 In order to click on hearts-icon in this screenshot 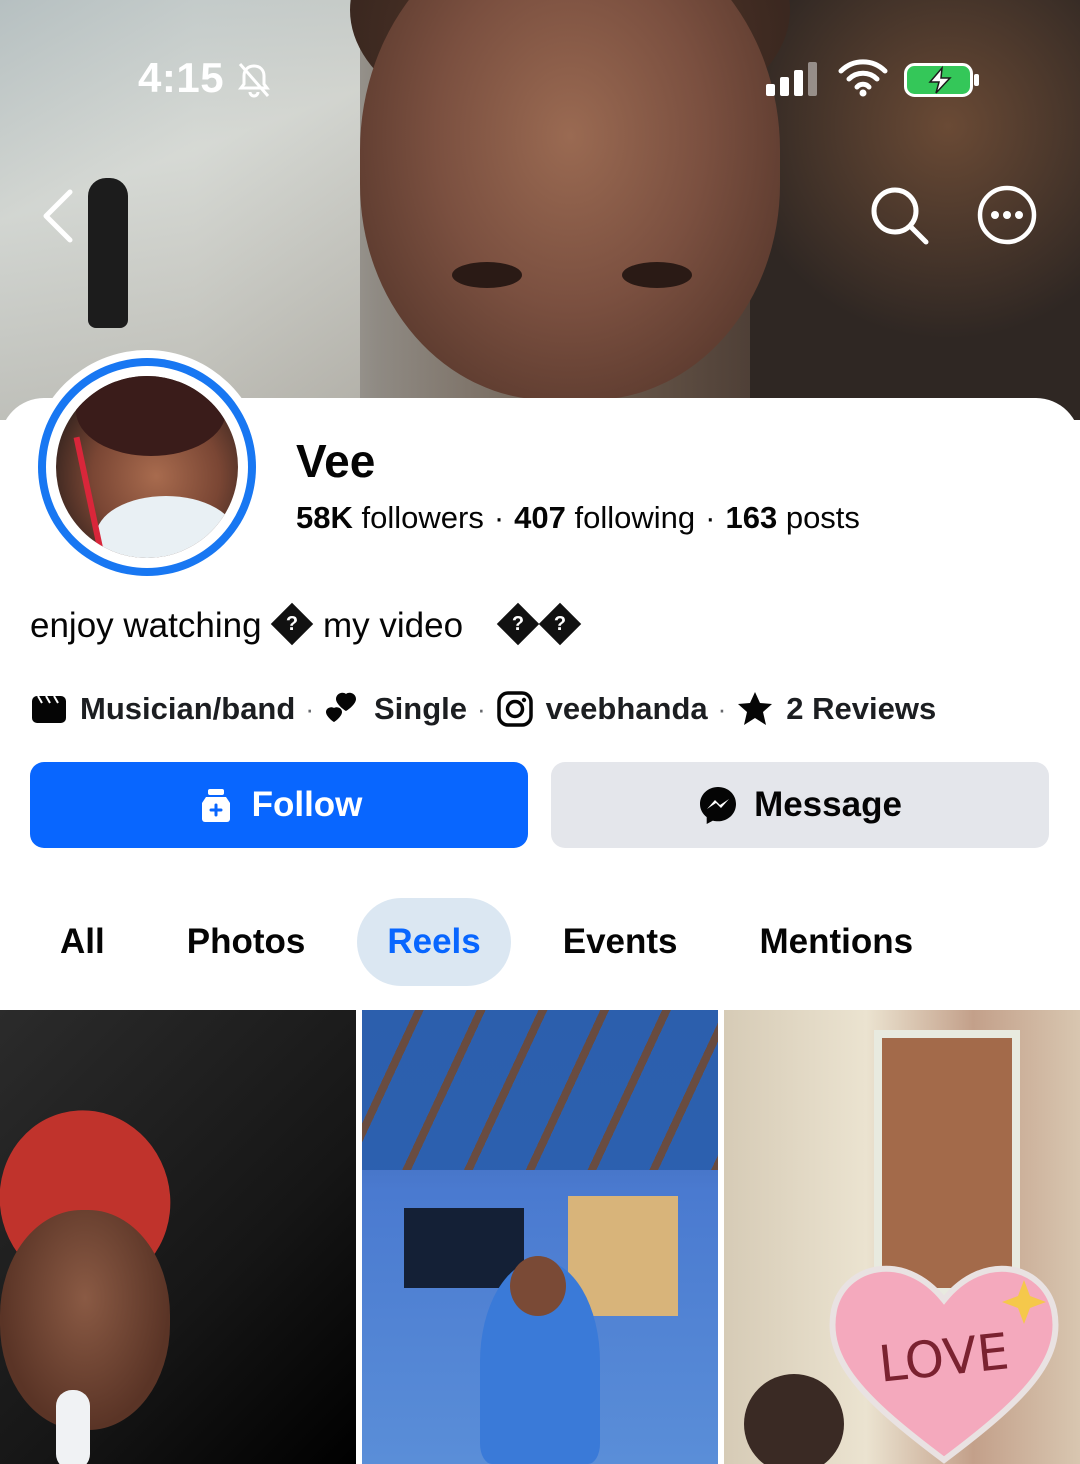, I will do `click(340, 707)`.